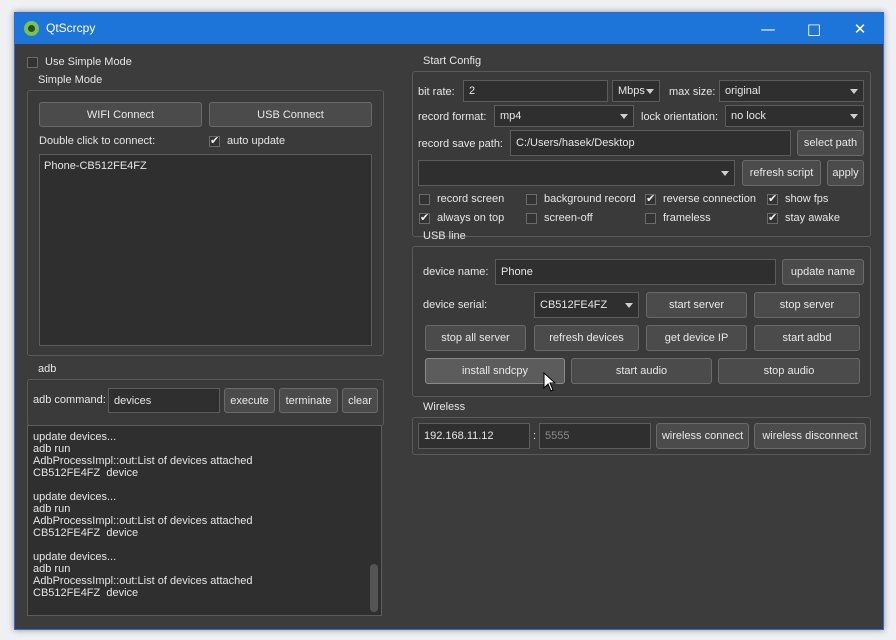  What do you see at coordinates (772, 198) in the screenshot?
I see `show-fps-box` at bounding box center [772, 198].